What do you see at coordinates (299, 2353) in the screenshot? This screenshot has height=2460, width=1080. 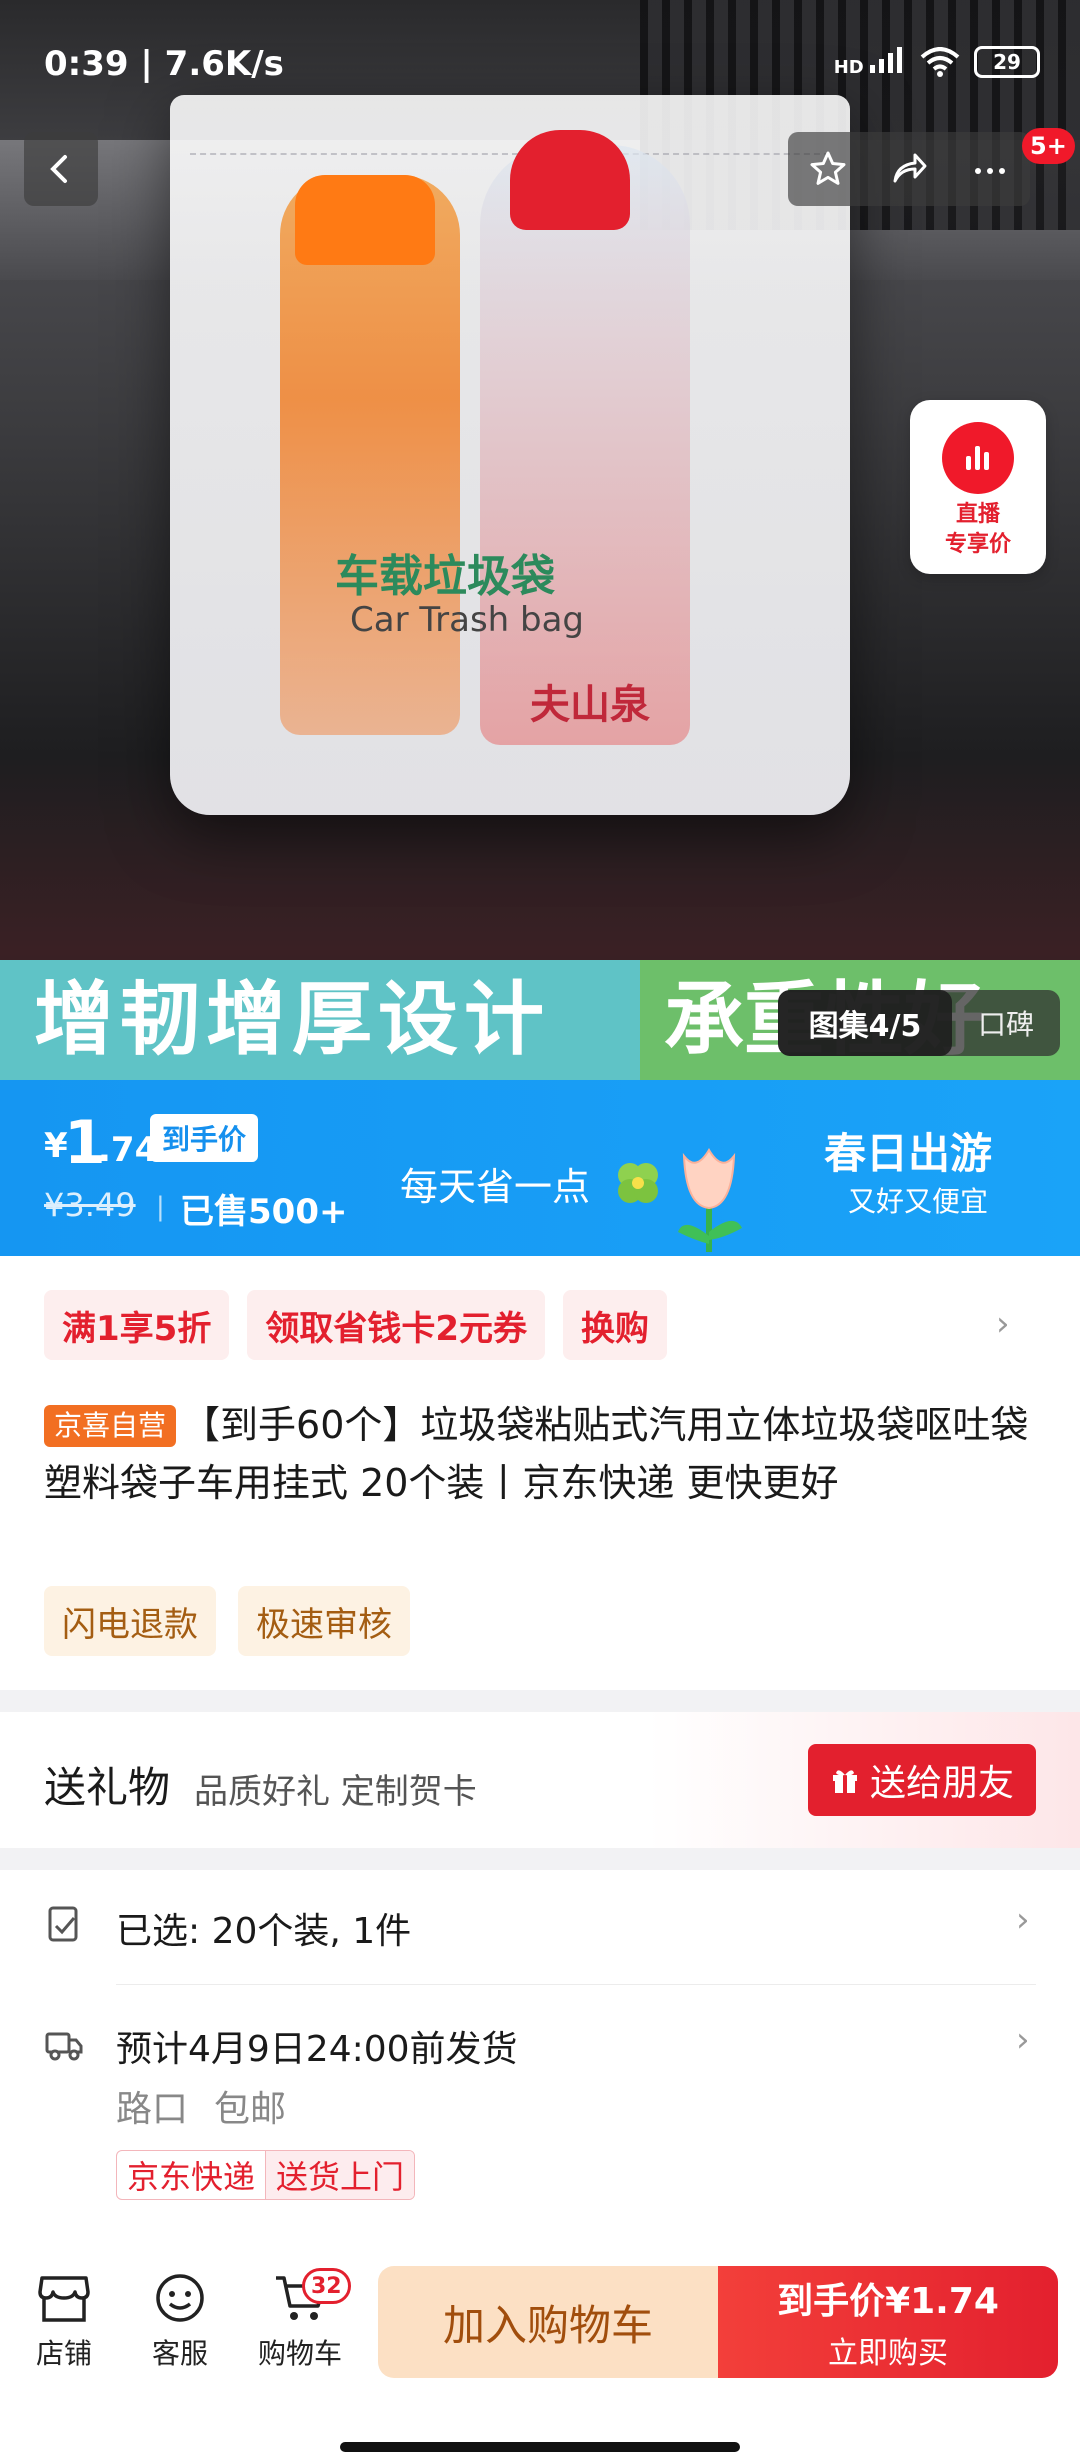 I see `cart-label: 购物车` at bounding box center [299, 2353].